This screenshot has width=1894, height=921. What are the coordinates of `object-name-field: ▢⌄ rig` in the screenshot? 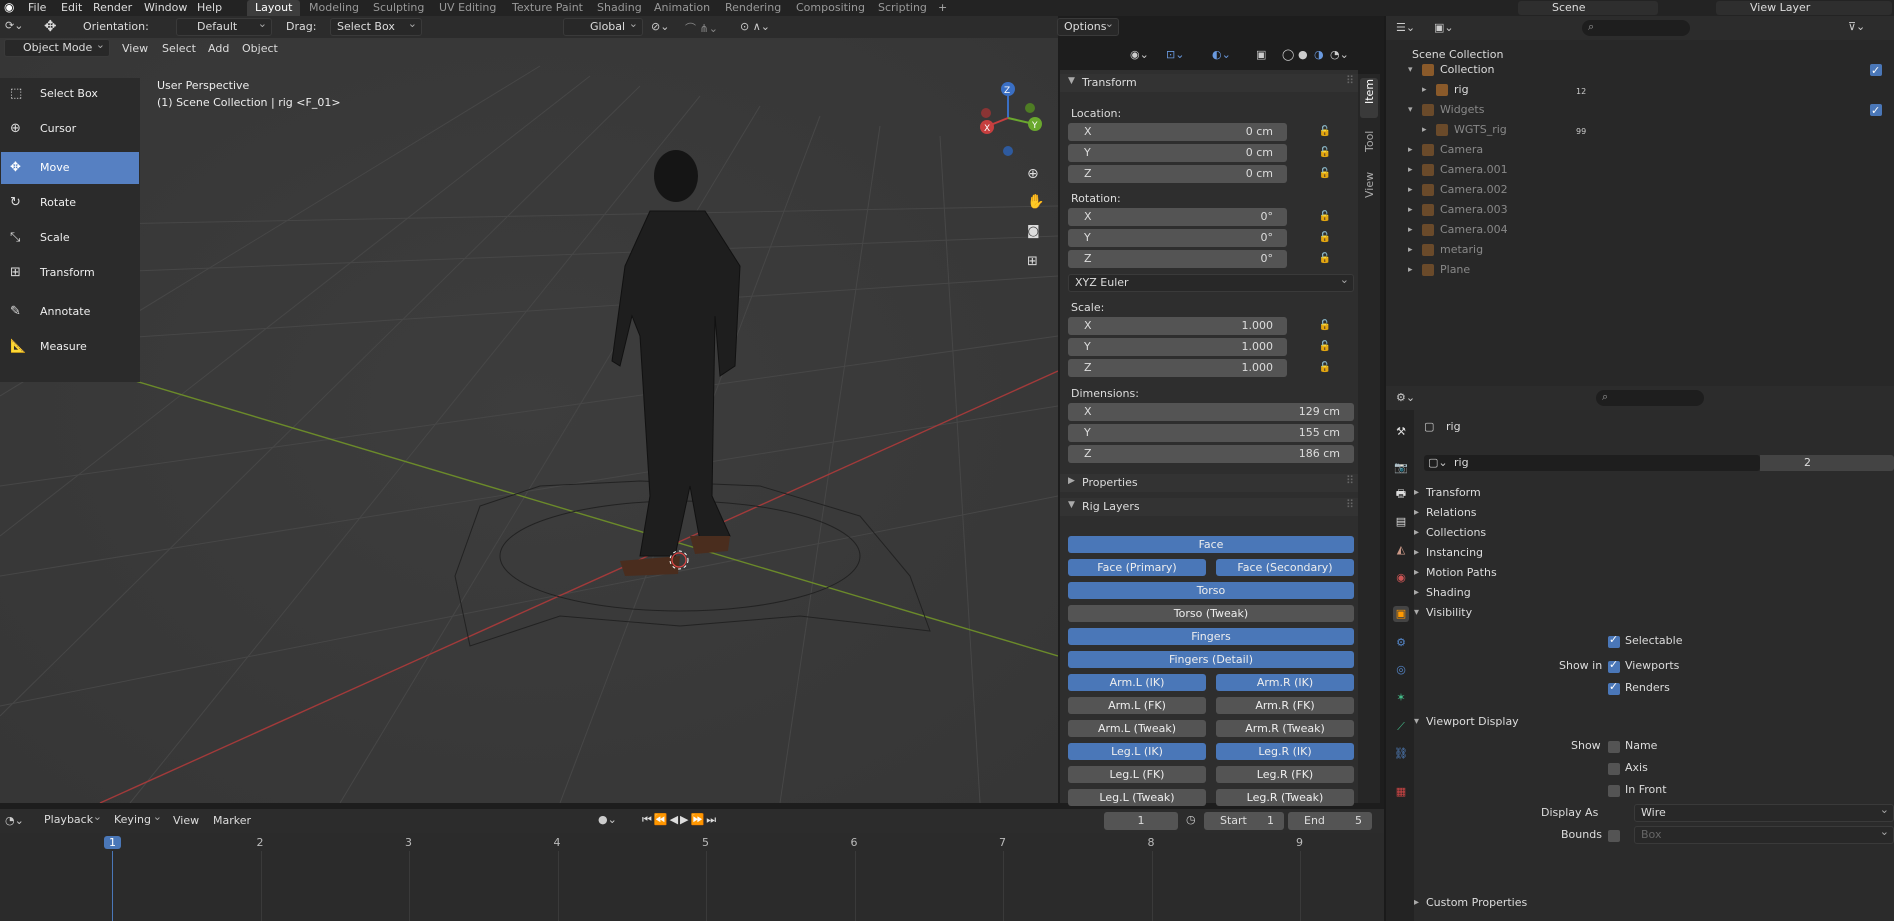 It's located at (1592, 463).